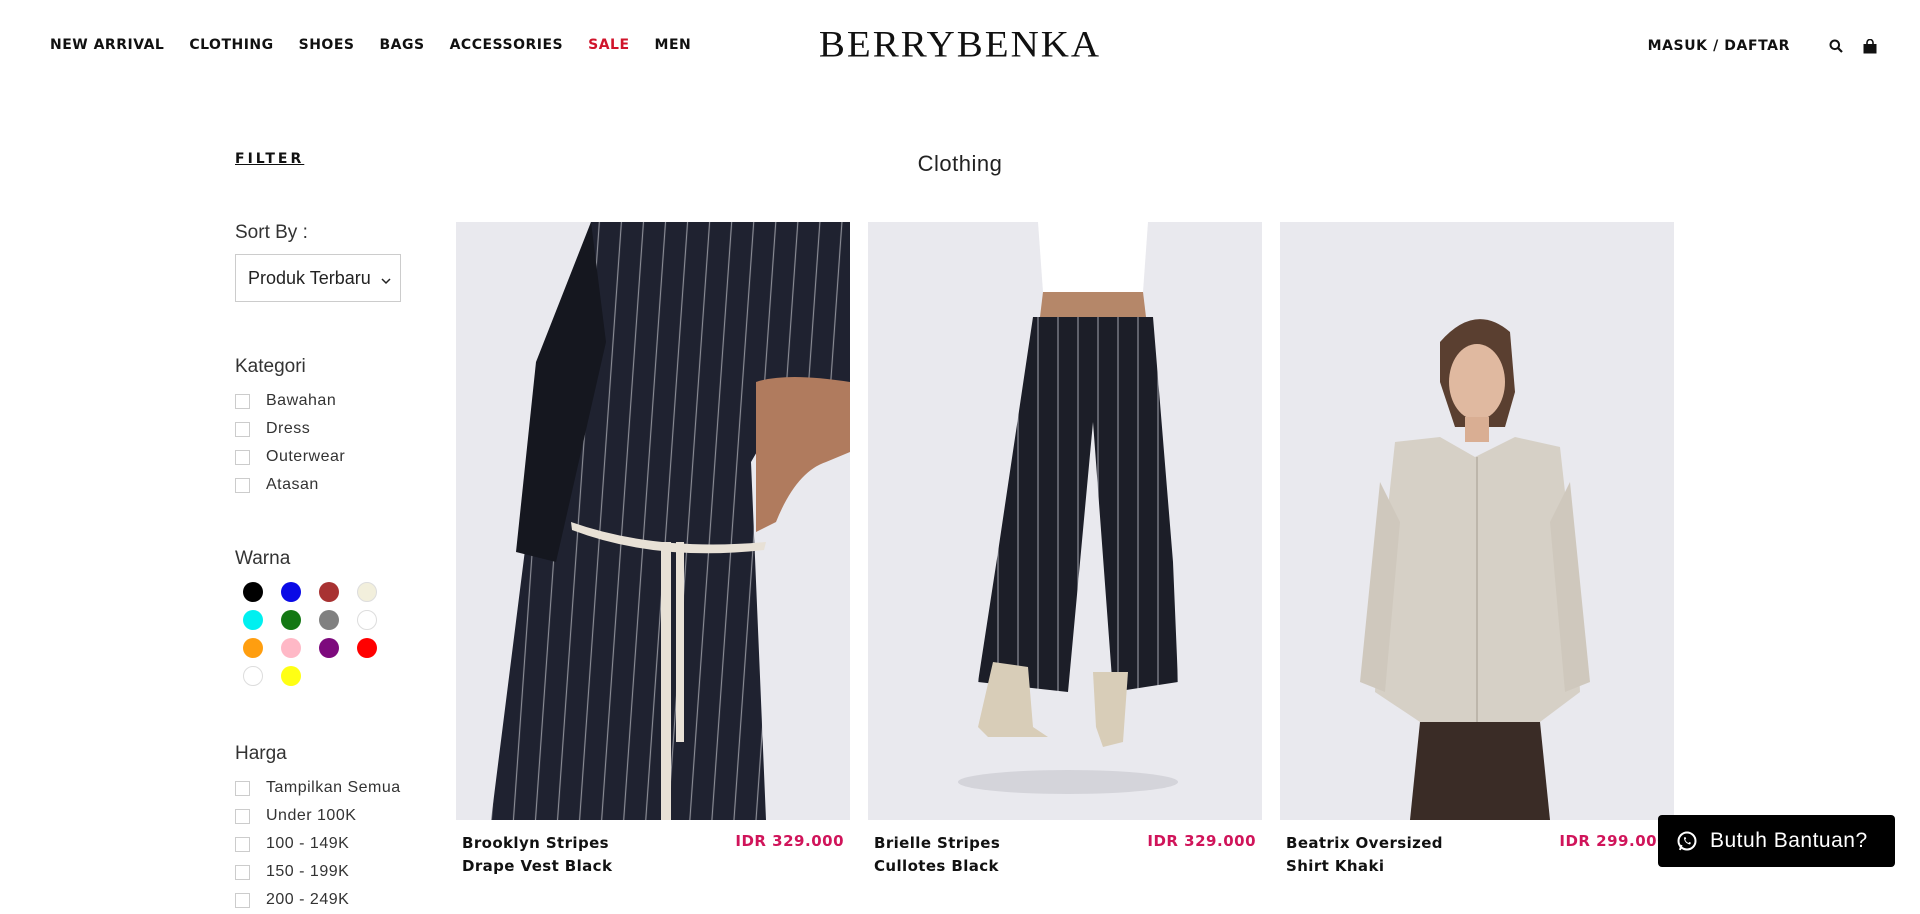 Image resolution: width=1920 pixels, height=914 pixels. What do you see at coordinates (301, 400) in the screenshot?
I see `kategori-option-label: Bawahan` at bounding box center [301, 400].